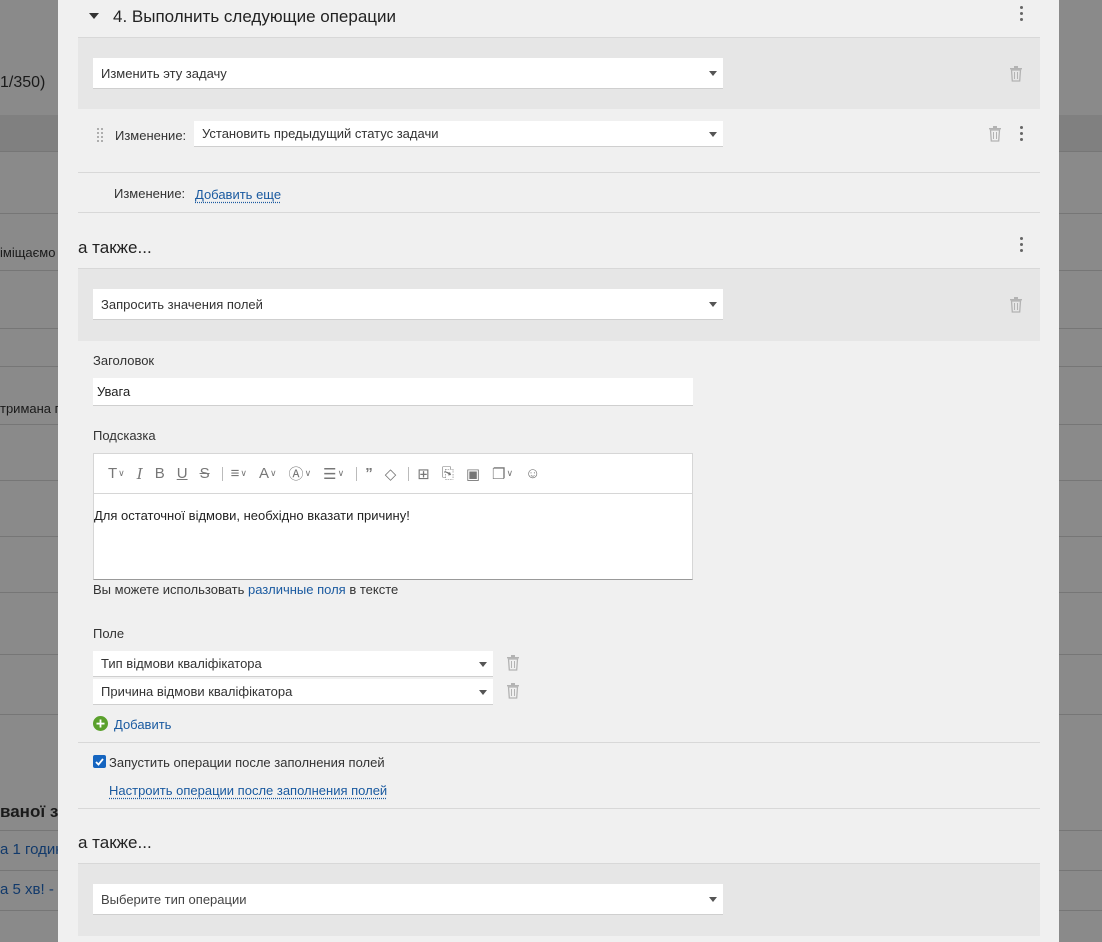 The image size is (1102, 942). Describe the element at coordinates (369, 473) in the screenshot. I see `quote-icon: ”` at that location.